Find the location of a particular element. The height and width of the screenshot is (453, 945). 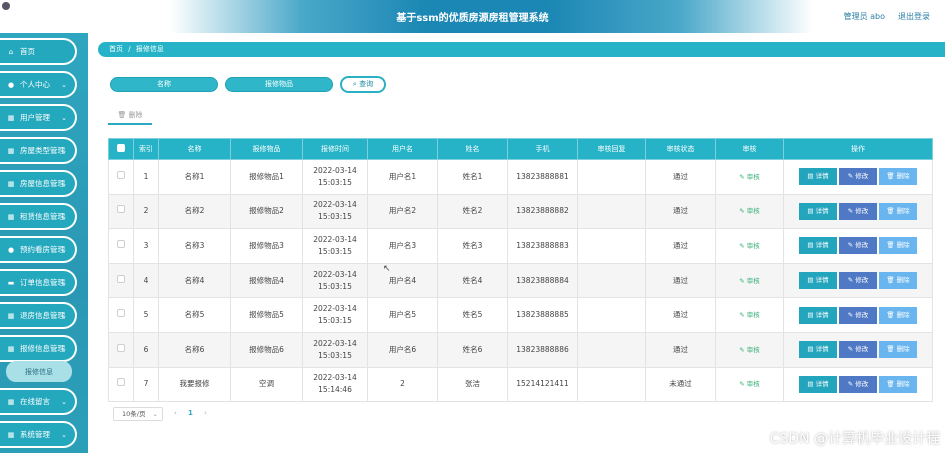

cell-reply is located at coordinates (611, 280).